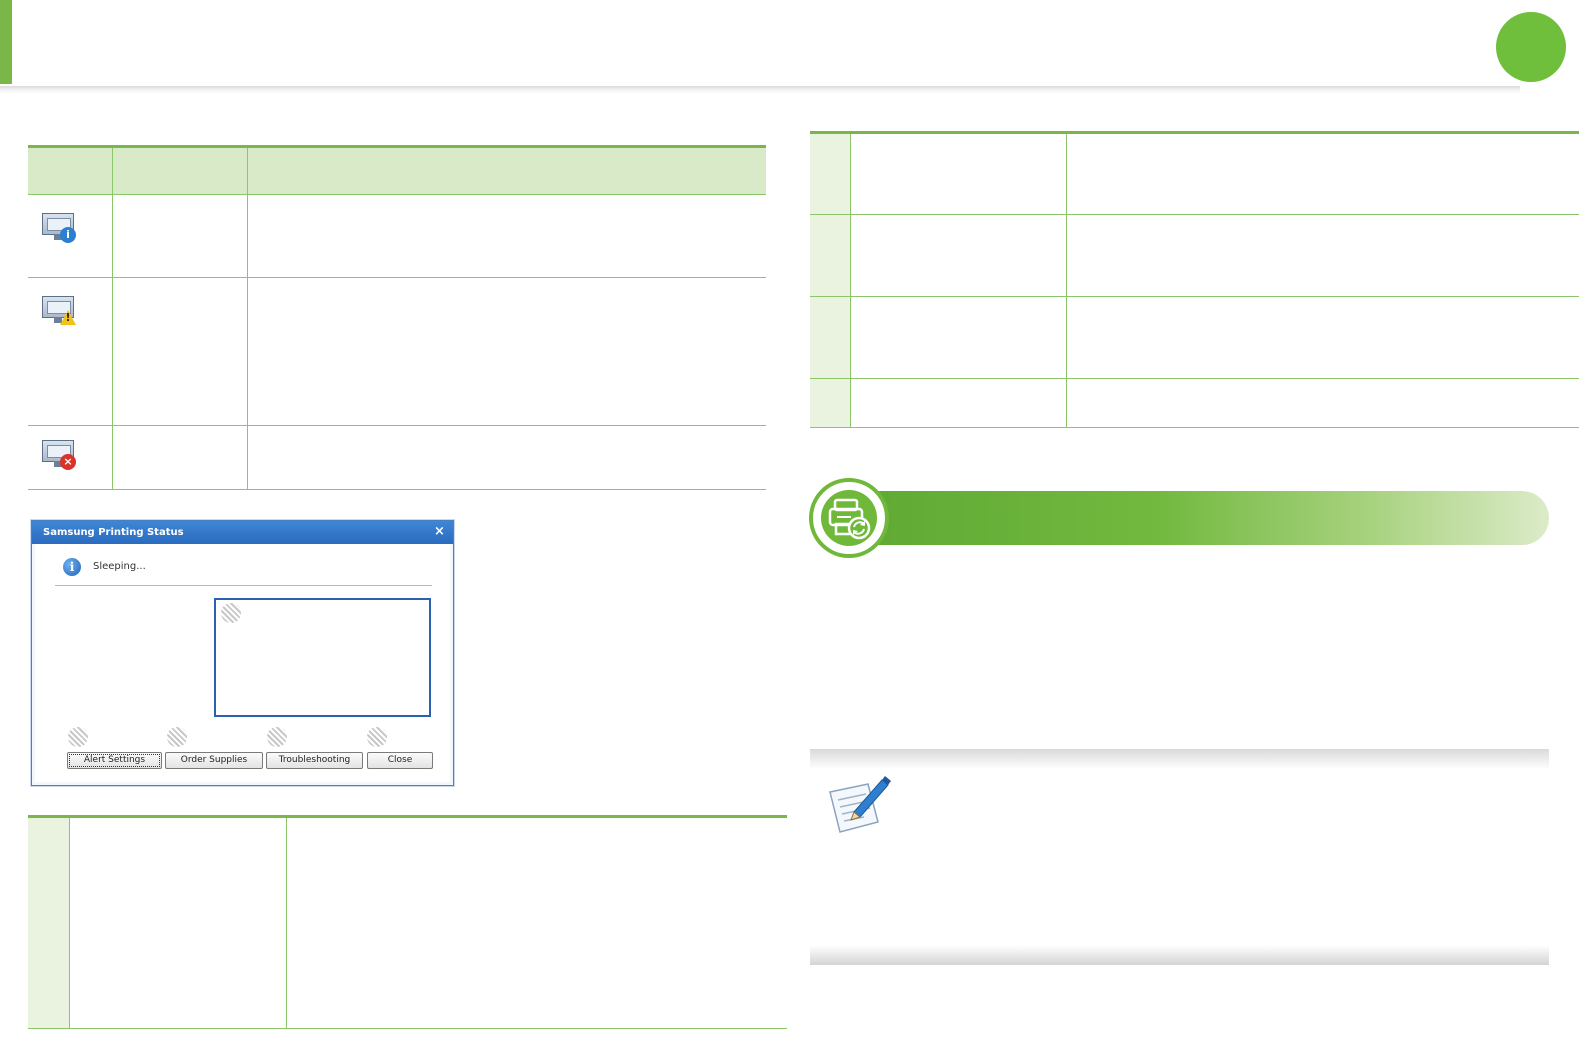  I want to click on note-box-bottom-border, so click(1179, 955).